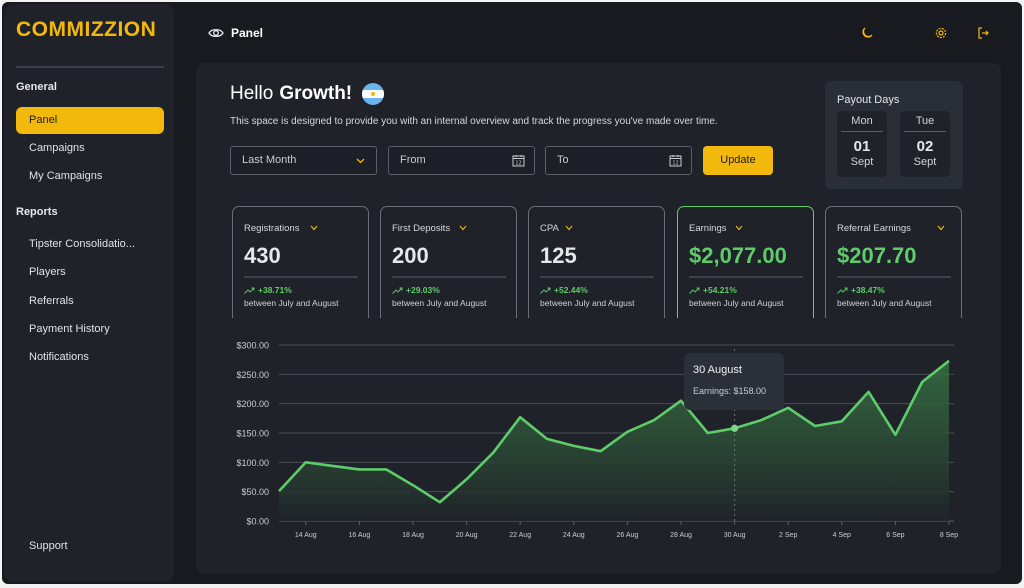  I want to click on x-tick-label: 24 Aug, so click(574, 535).